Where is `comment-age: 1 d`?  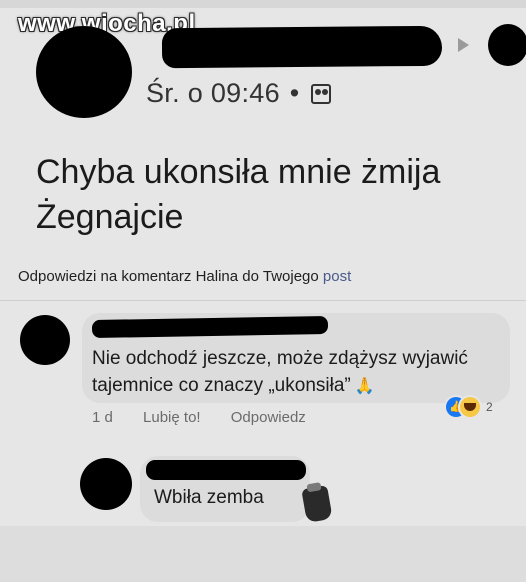
comment-age: 1 d is located at coordinates (102, 417).